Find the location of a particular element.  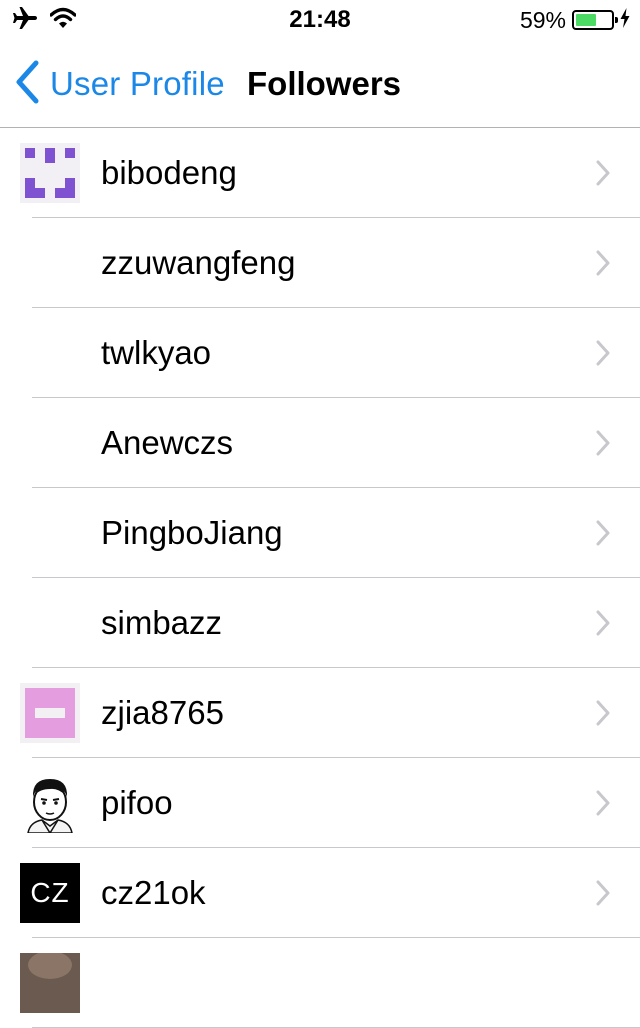

chevron-left-icon is located at coordinates (27, 84).